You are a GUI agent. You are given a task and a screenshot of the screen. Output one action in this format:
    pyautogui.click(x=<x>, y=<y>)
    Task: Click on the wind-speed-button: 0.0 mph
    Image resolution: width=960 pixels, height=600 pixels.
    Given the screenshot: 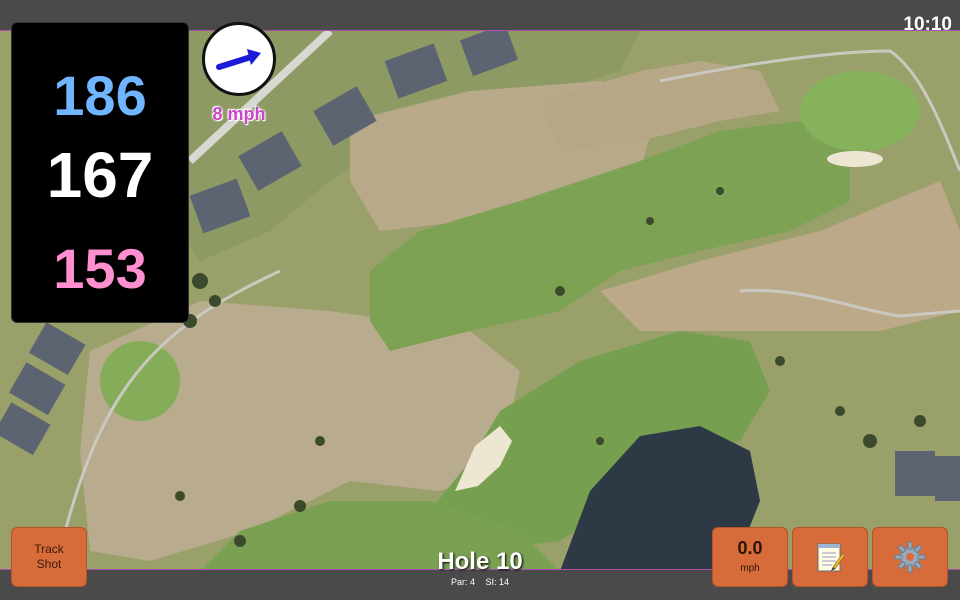 What is the action you would take?
    pyautogui.click(x=750, y=557)
    